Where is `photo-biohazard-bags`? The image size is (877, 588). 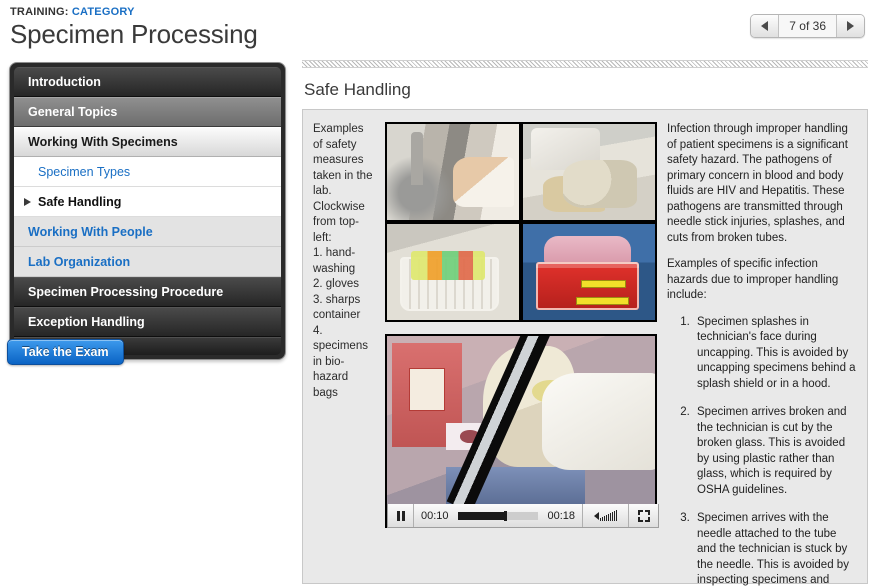 photo-biohazard-bags is located at coordinates (453, 272).